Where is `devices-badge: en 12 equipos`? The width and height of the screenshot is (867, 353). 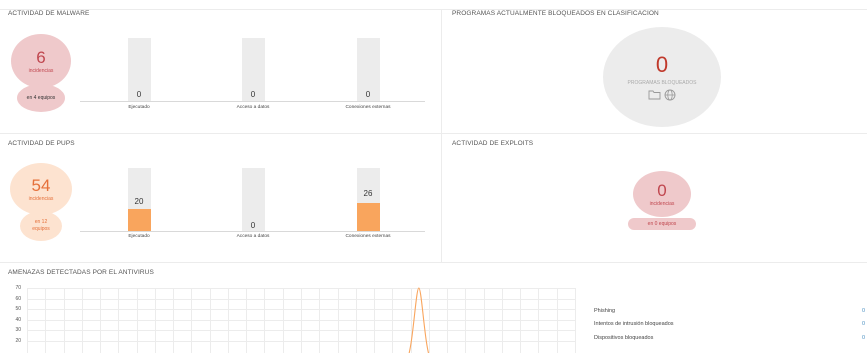 devices-badge: en 12 equipos is located at coordinates (41, 226).